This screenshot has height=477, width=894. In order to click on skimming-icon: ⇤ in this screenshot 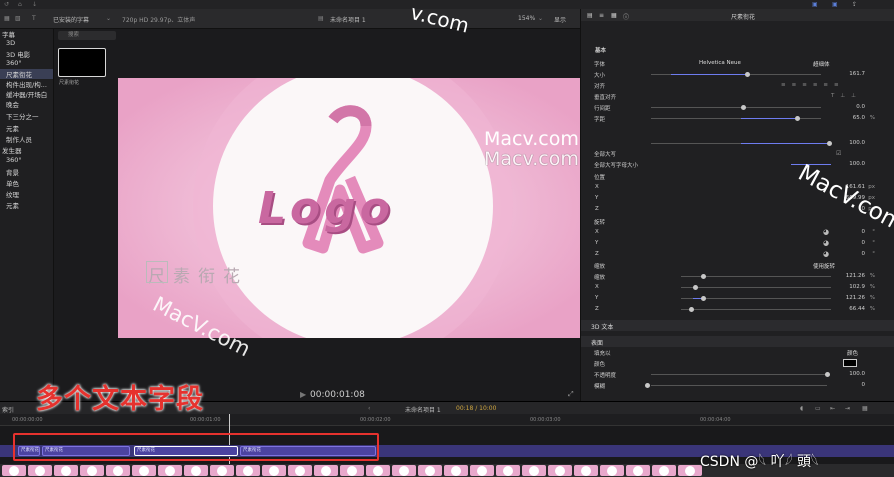, I will do `click(832, 408)`.